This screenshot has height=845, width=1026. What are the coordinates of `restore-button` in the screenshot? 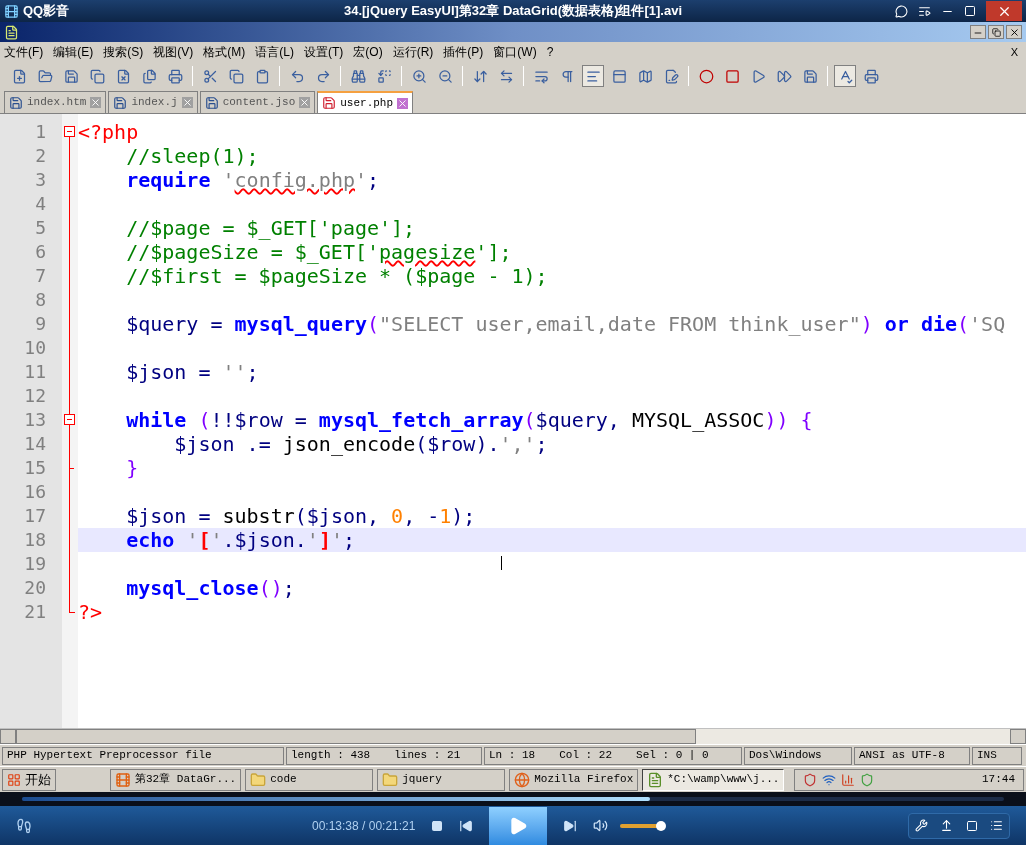 It's located at (996, 32).